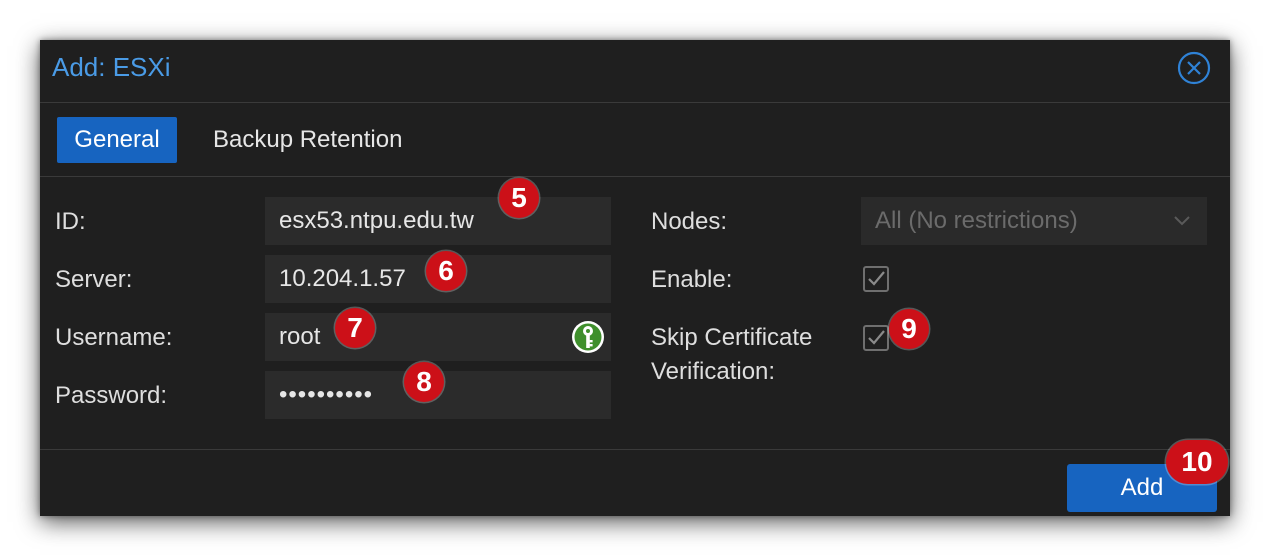  What do you see at coordinates (111, 67) in the screenshot?
I see `dialog-title: Add: ESXi` at bounding box center [111, 67].